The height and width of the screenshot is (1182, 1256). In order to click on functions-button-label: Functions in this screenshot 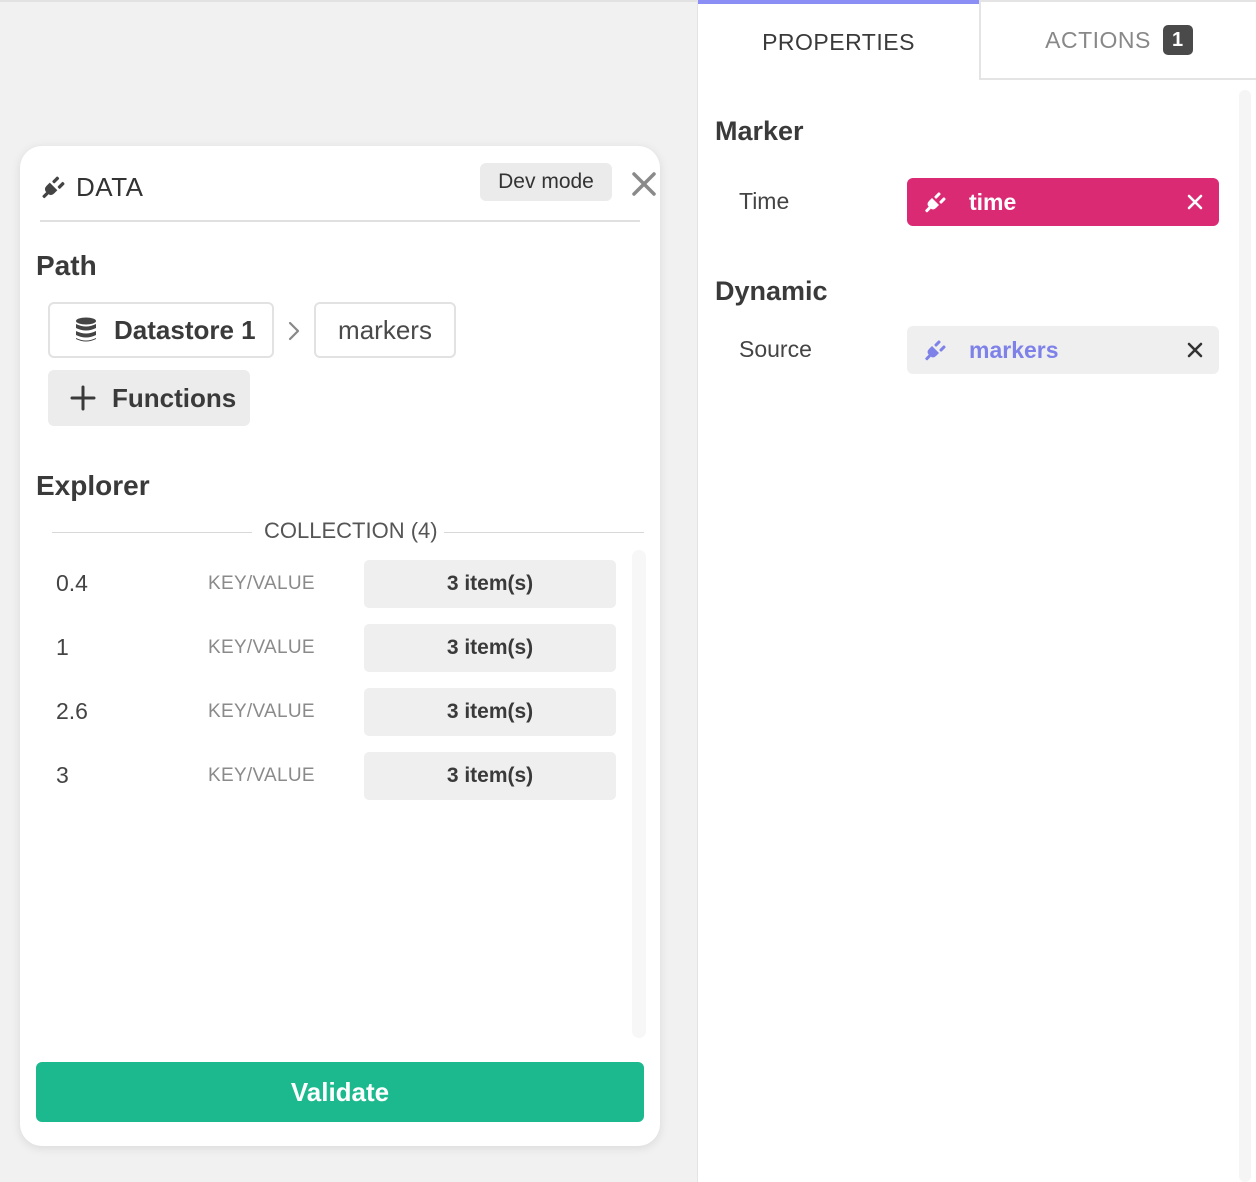, I will do `click(174, 397)`.